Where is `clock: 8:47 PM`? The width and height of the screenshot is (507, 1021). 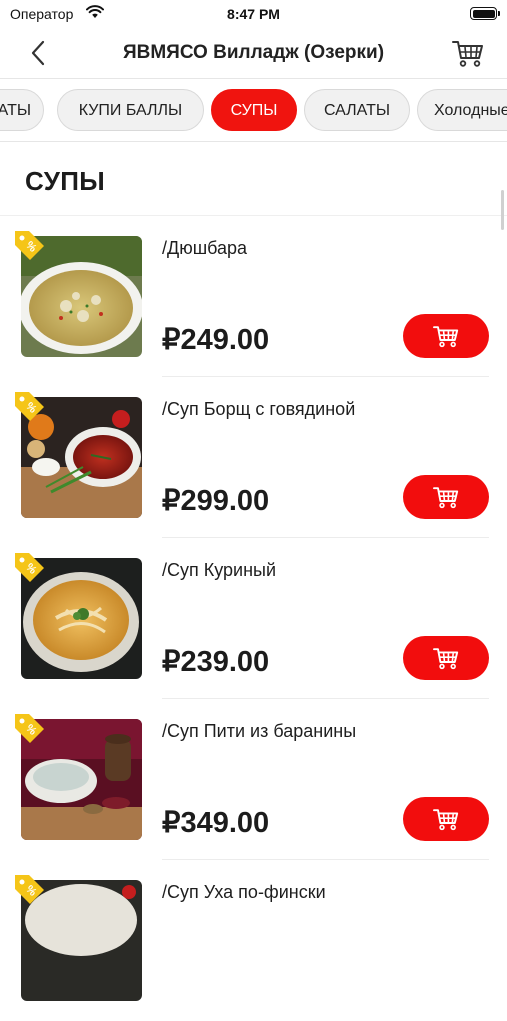 clock: 8:47 PM is located at coordinates (253, 14).